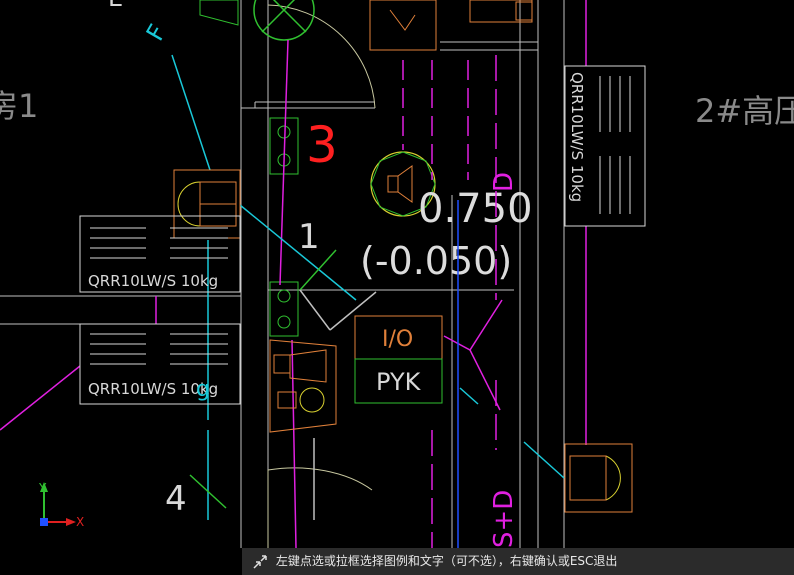  What do you see at coordinates (504, 182) in the screenshot?
I see `pipe-label-d: D` at bounding box center [504, 182].